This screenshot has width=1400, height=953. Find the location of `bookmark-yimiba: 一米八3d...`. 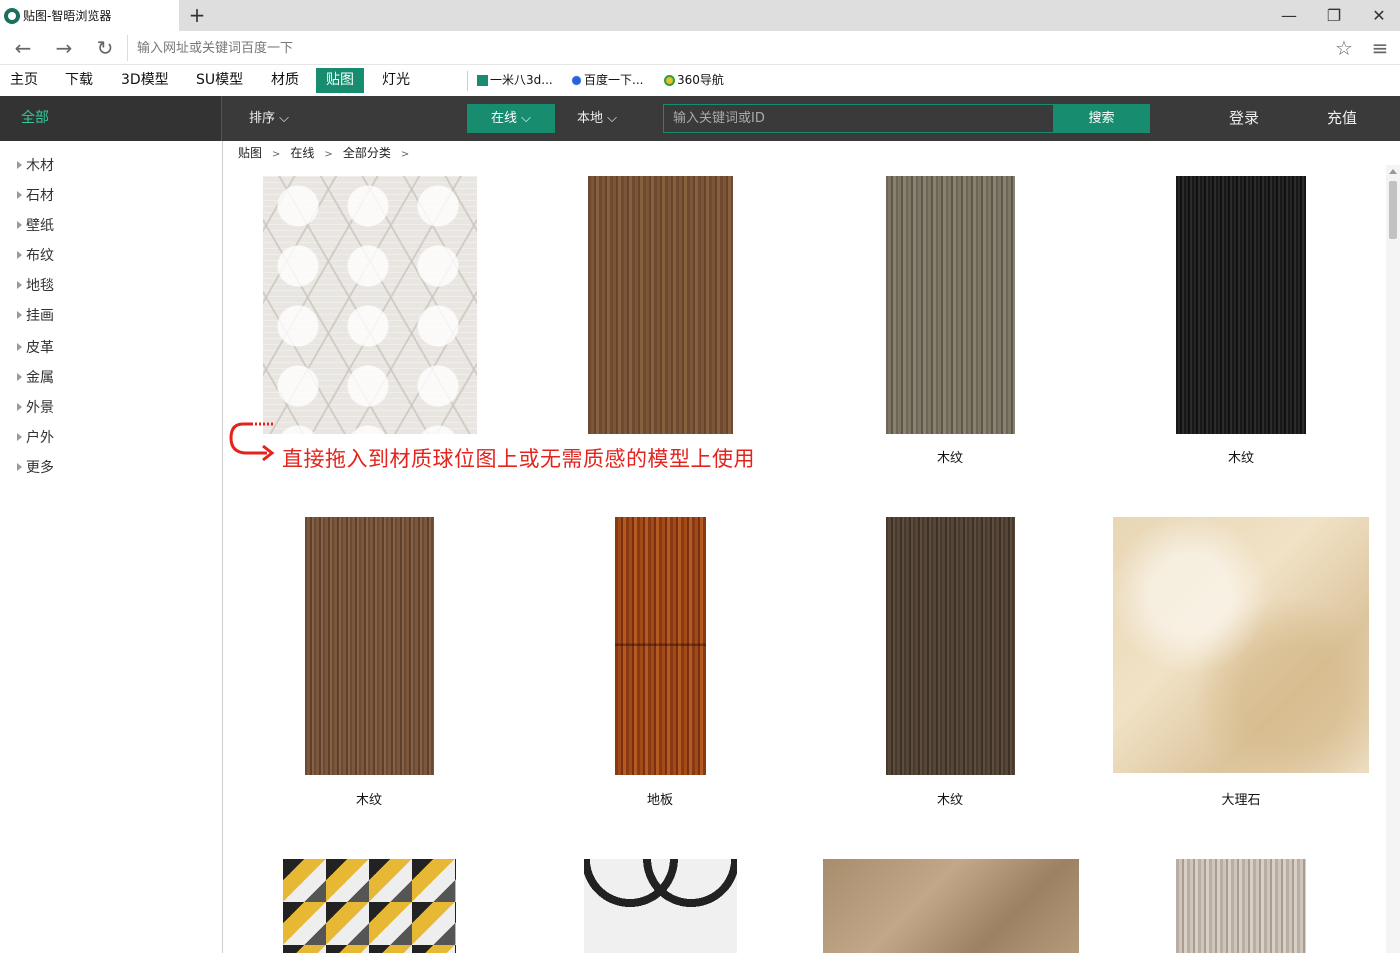

bookmark-yimiba: 一米八3d... is located at coordinates (515, 80).